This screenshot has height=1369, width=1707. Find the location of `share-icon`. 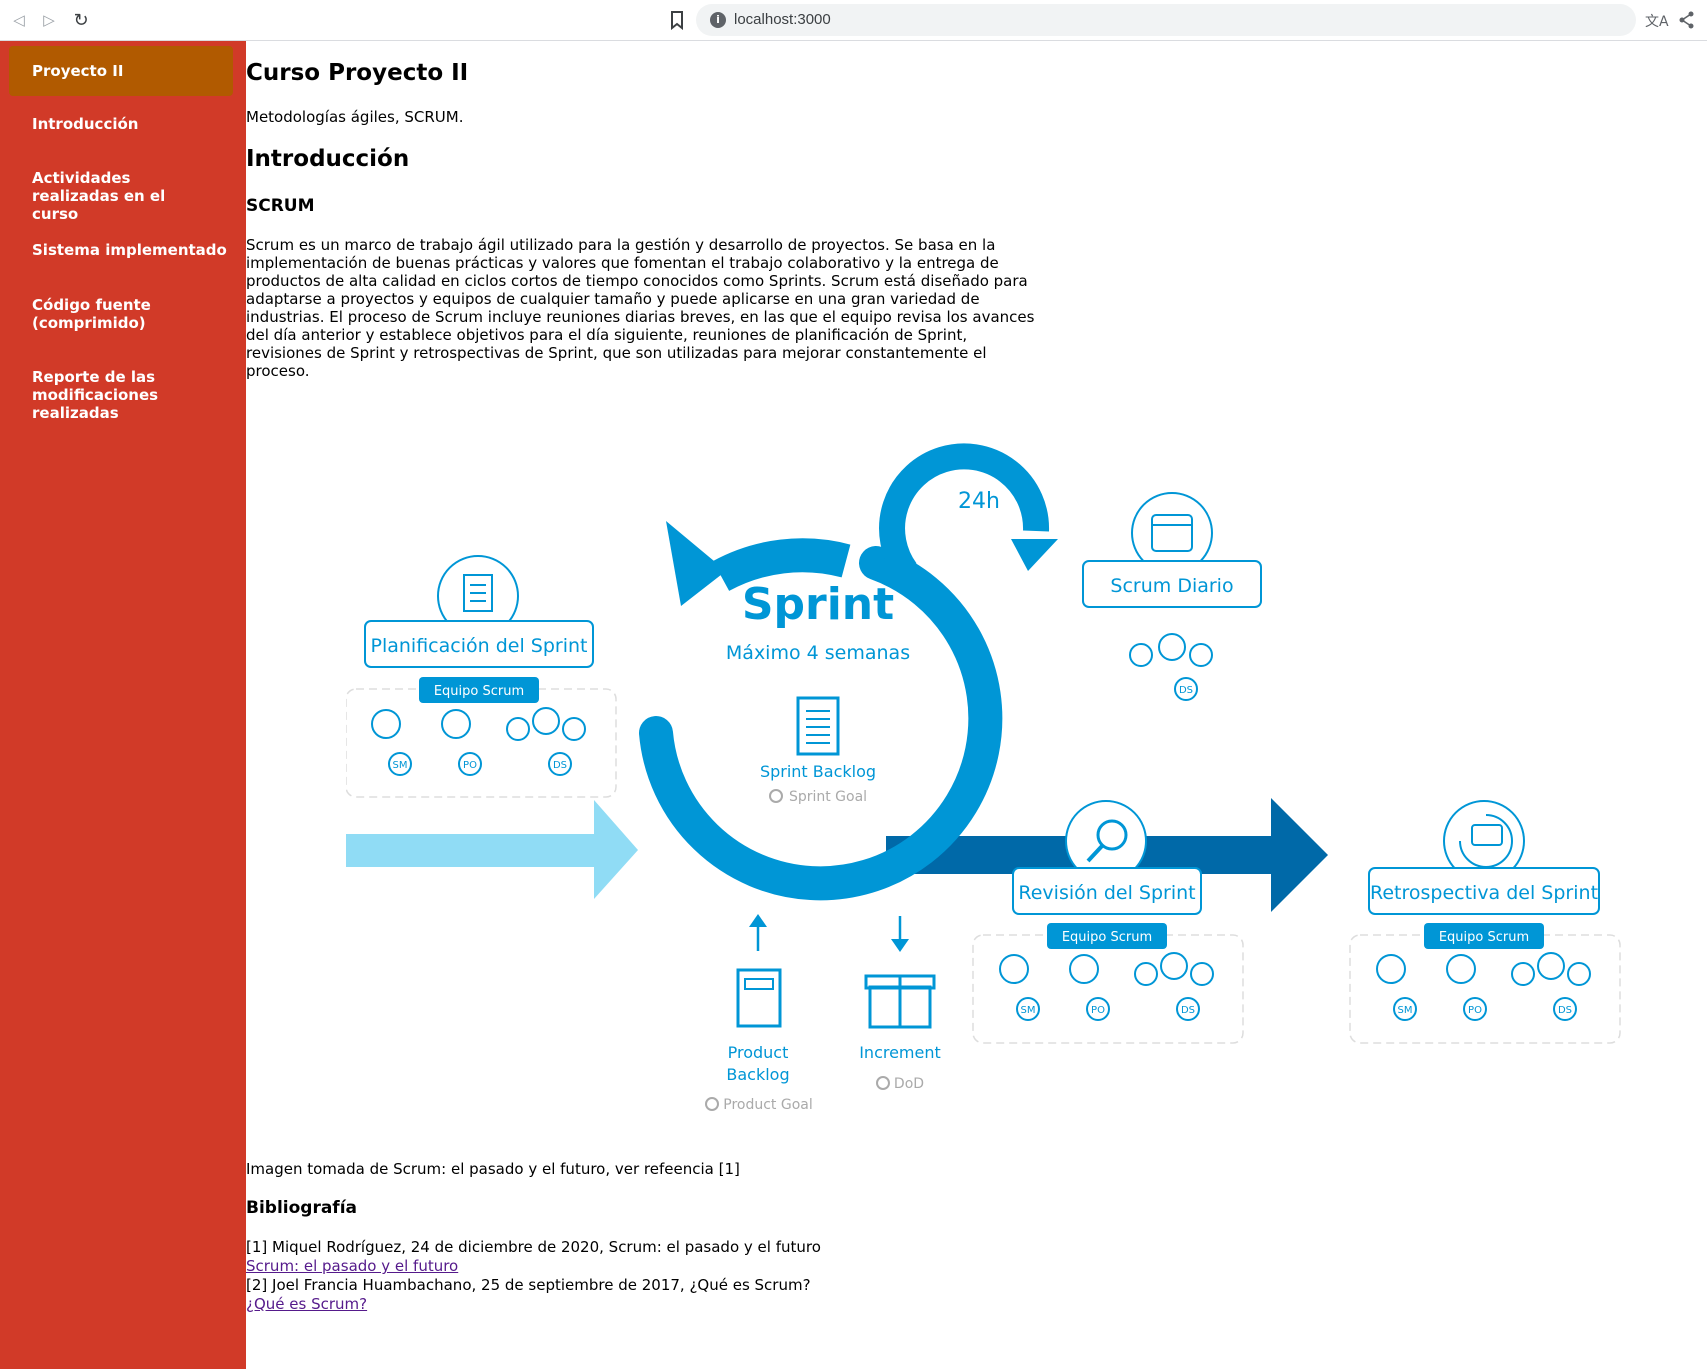

share-icon is located at coordinates (1687, 20).